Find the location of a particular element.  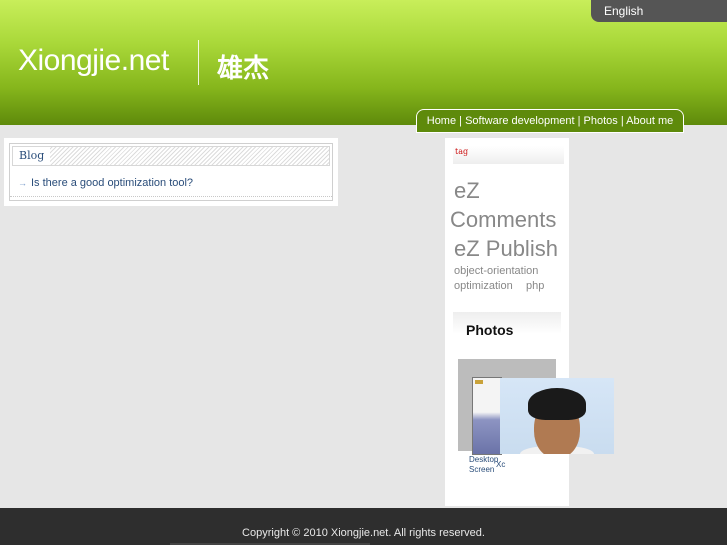

arrow-right-icon: → is located at coordinates (22, 183).